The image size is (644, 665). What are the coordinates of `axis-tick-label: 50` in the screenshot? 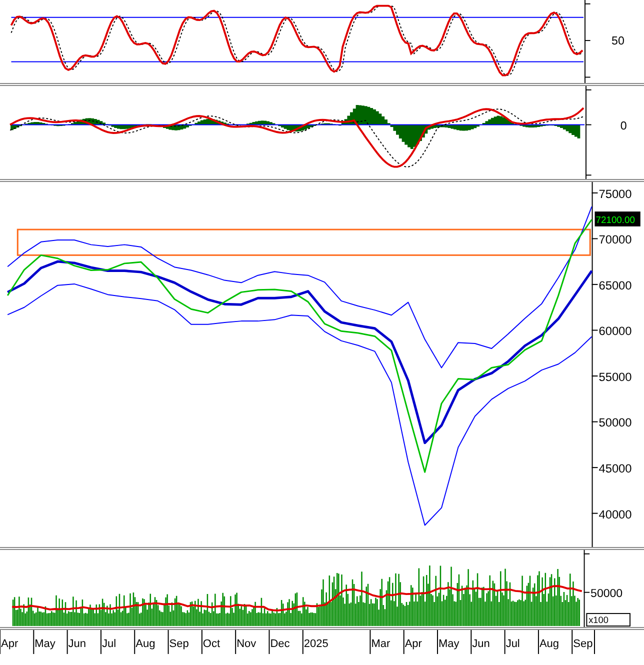 It's located at (618, 41).